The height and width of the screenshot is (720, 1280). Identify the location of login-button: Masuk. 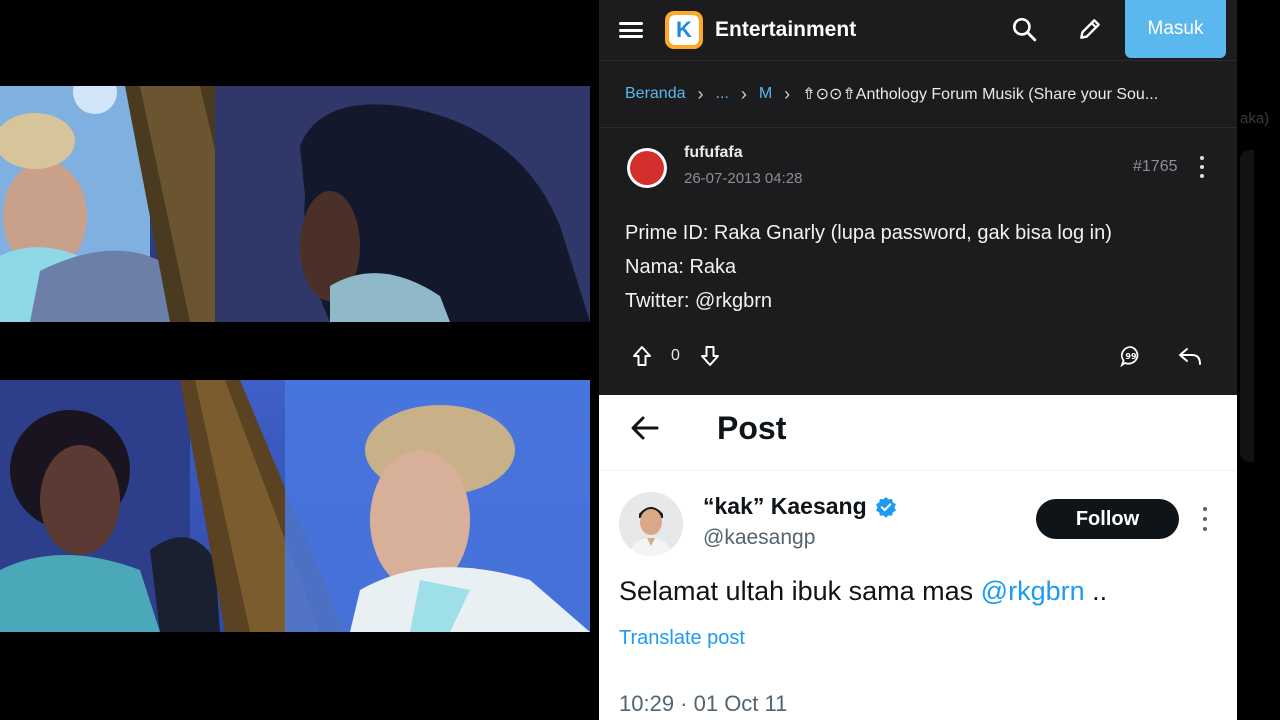
(1175, 29).